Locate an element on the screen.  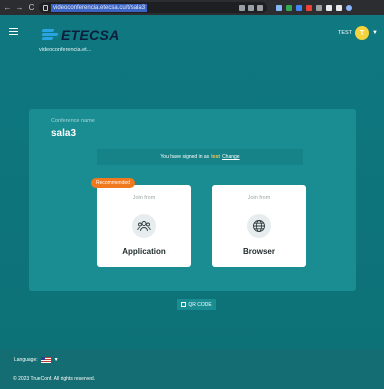
logo-mark-icon is located at coordinates (50, 35).